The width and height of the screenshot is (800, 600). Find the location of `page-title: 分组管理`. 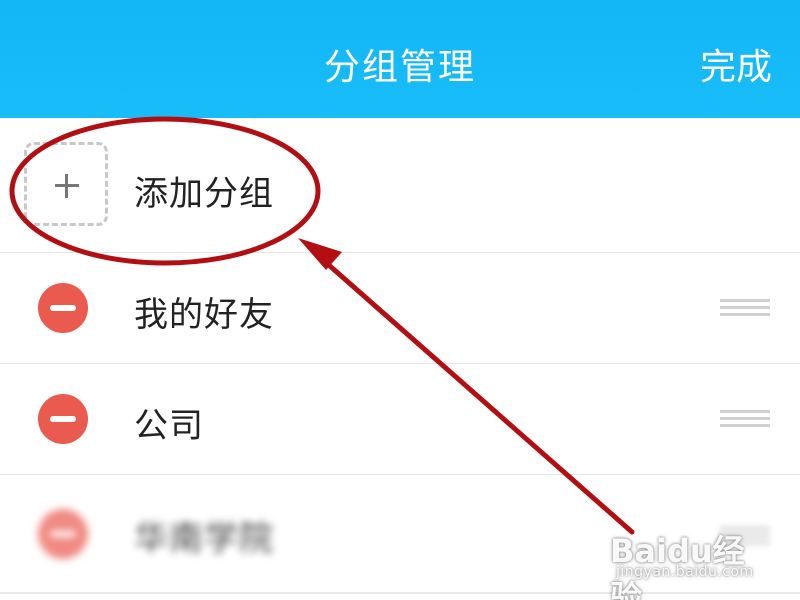

page-title: 分组管理 is located at coordinates (399, 67).